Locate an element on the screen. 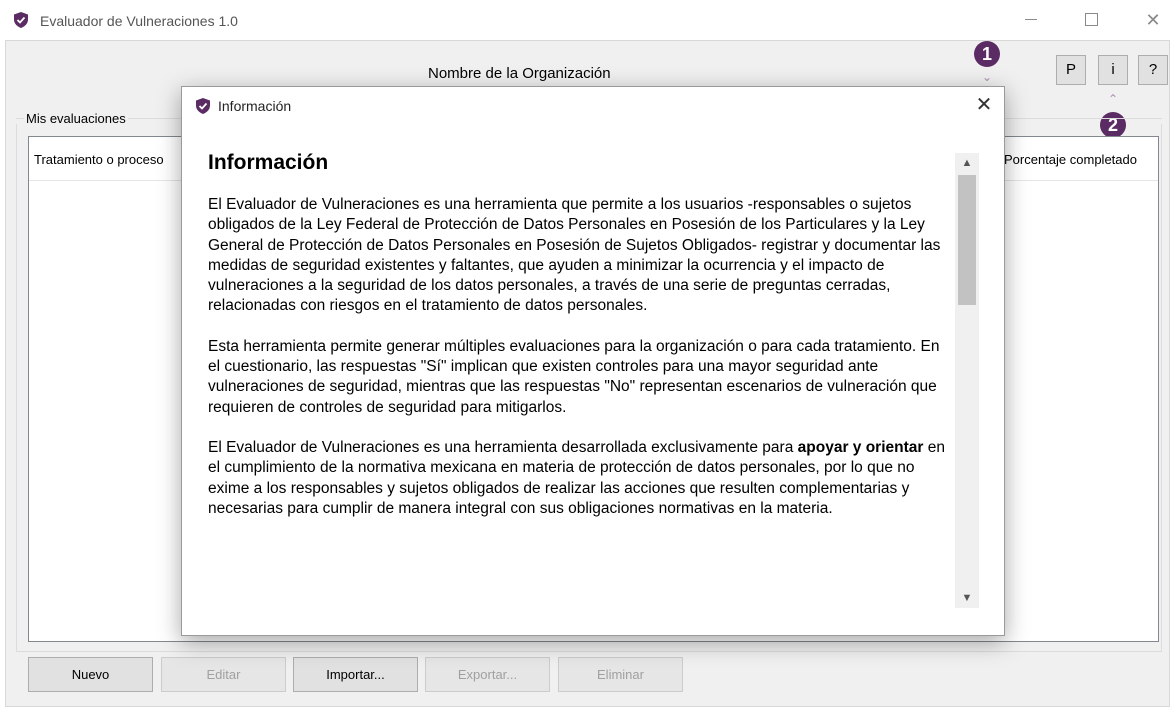 The height and width of the screenshot is (712, 1175). organization-name: Nombre de la Organización is located at coordinates (519, 73).